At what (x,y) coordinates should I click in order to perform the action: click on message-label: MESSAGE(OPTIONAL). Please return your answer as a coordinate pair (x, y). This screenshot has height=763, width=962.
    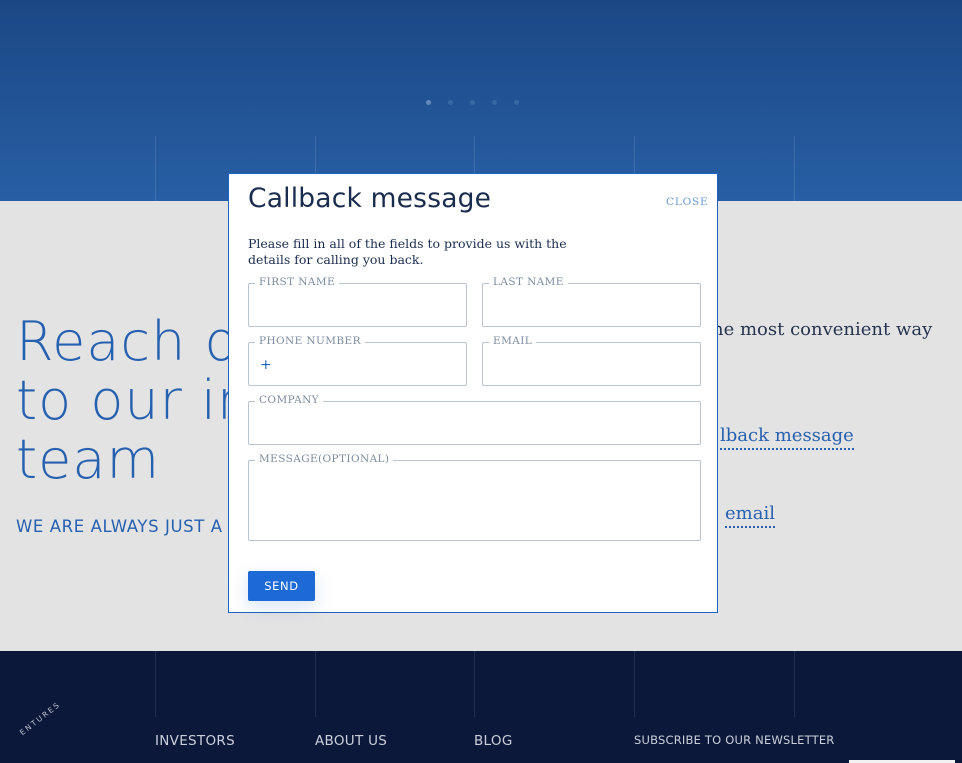
    Looking at the image, I should click on (324, 459).